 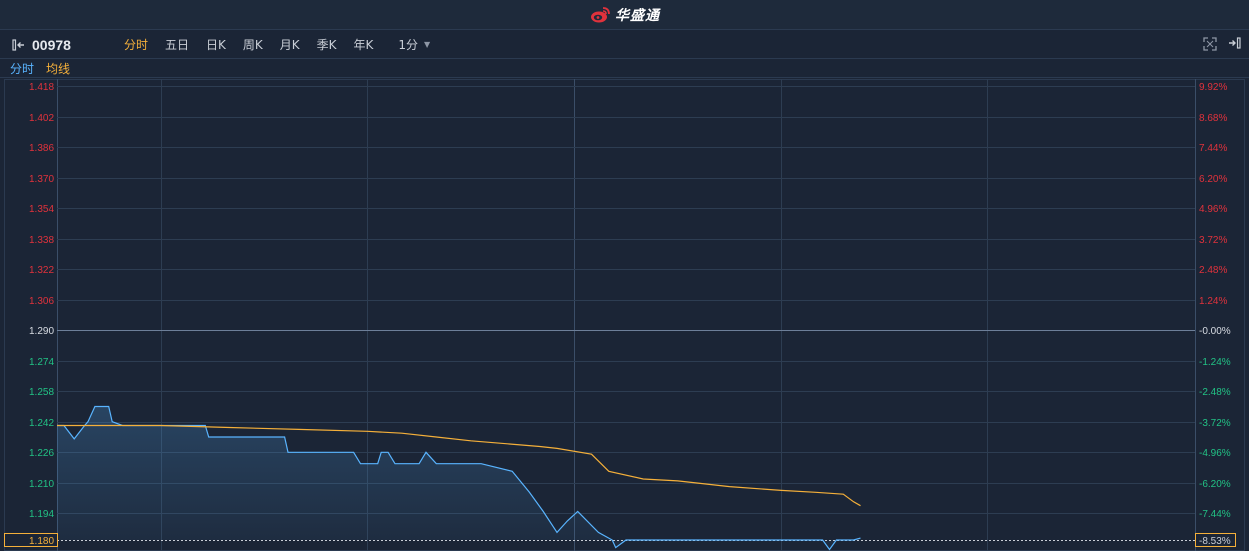 What do you see at coordinates (41, 87) in the screenshot?
I see `y-tick-label: 1.418` at bounding box center [41, 87].